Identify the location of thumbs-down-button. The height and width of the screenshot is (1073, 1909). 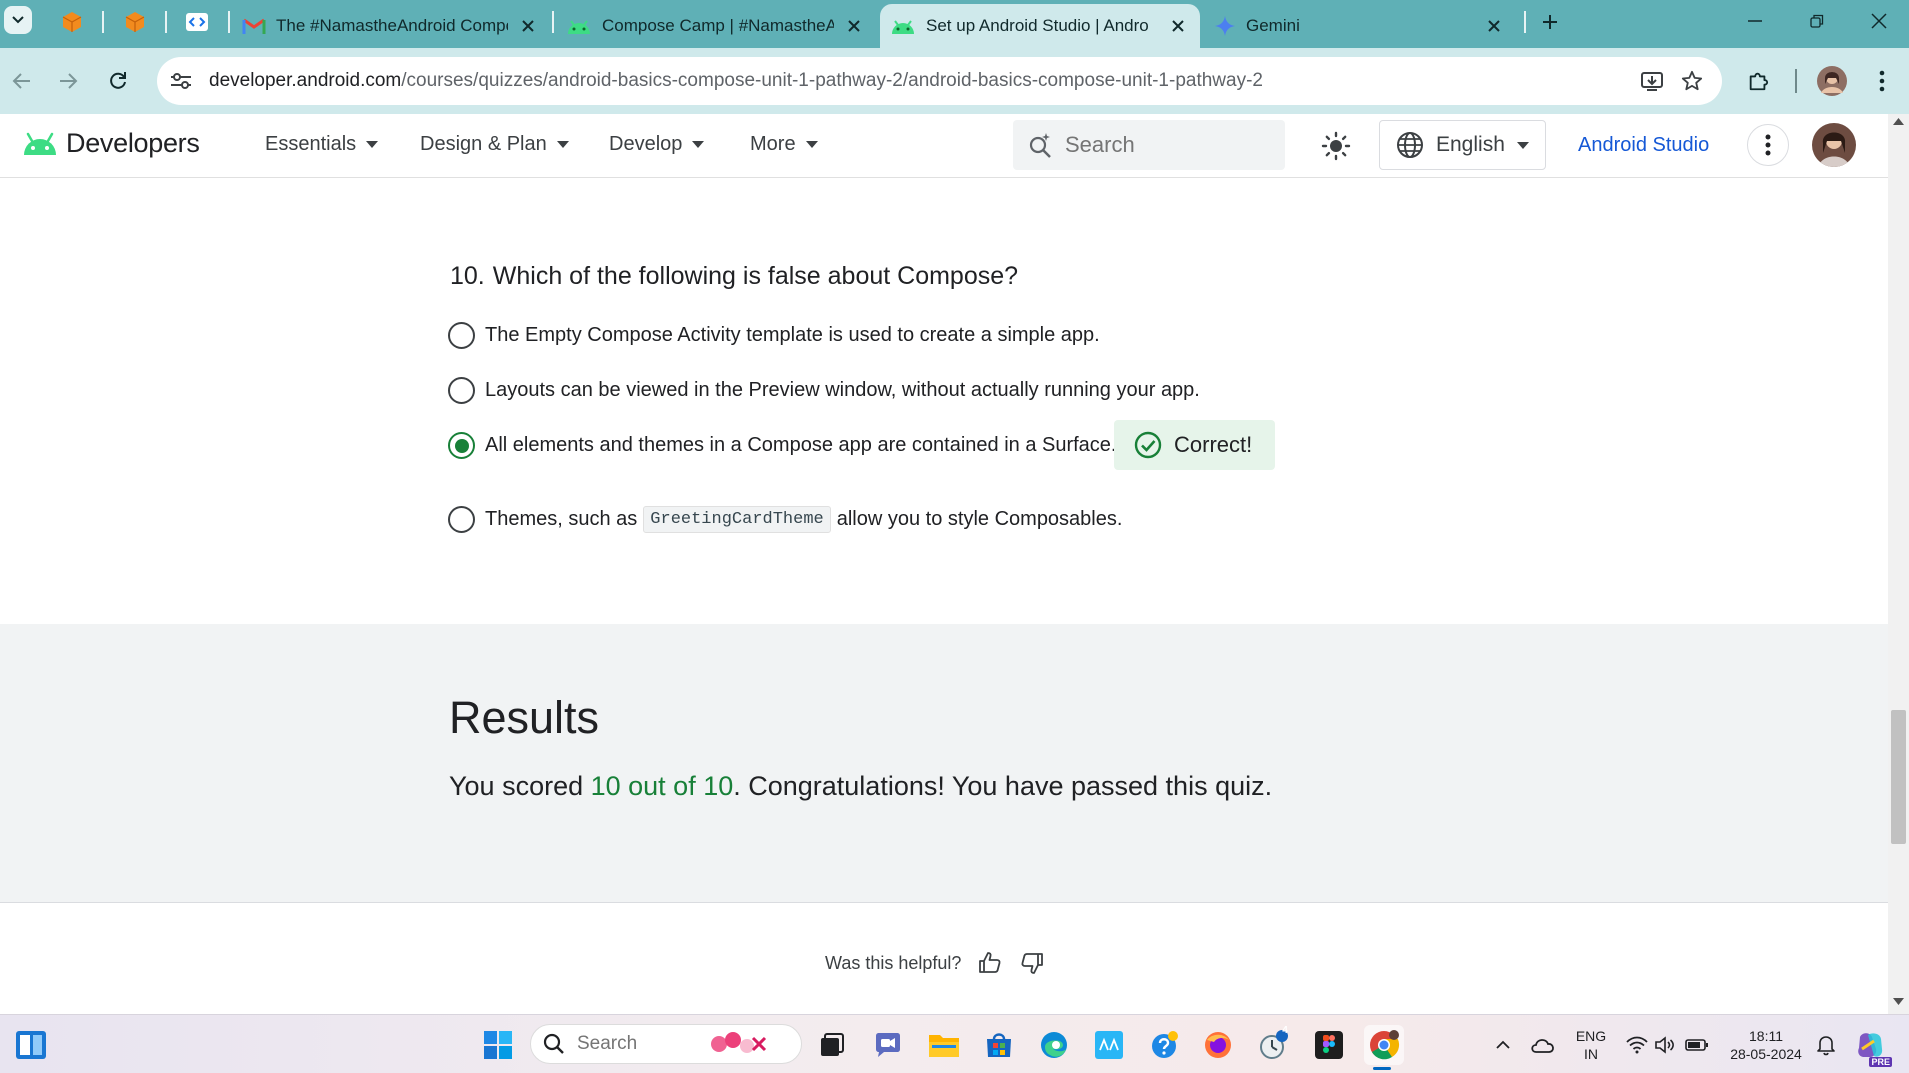
(1032, 963).